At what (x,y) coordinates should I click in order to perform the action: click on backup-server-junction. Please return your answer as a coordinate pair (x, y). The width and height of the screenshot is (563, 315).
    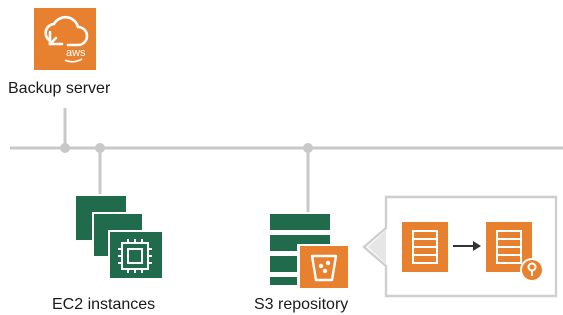
    Looking at the image, I should click on (65, 148).